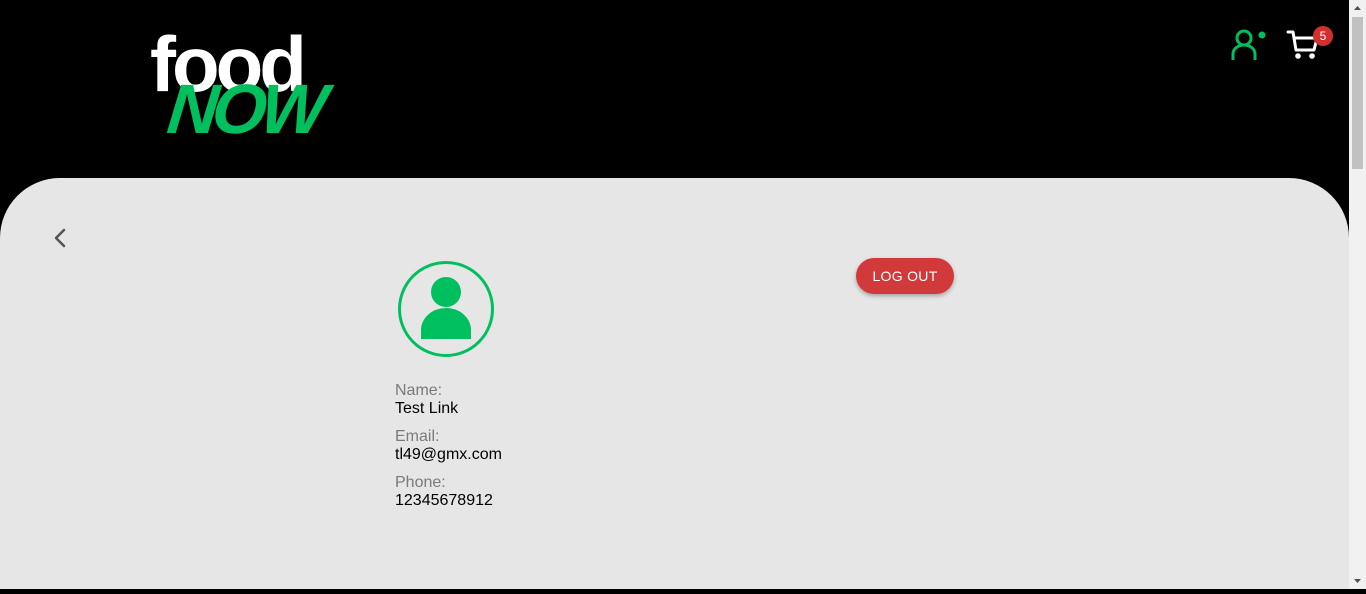 This screenshot has width=1366, height=594. Describe the element at coordinates (905, 276) in the screenshot. I see `logout-button: LOG OUT` at that location.